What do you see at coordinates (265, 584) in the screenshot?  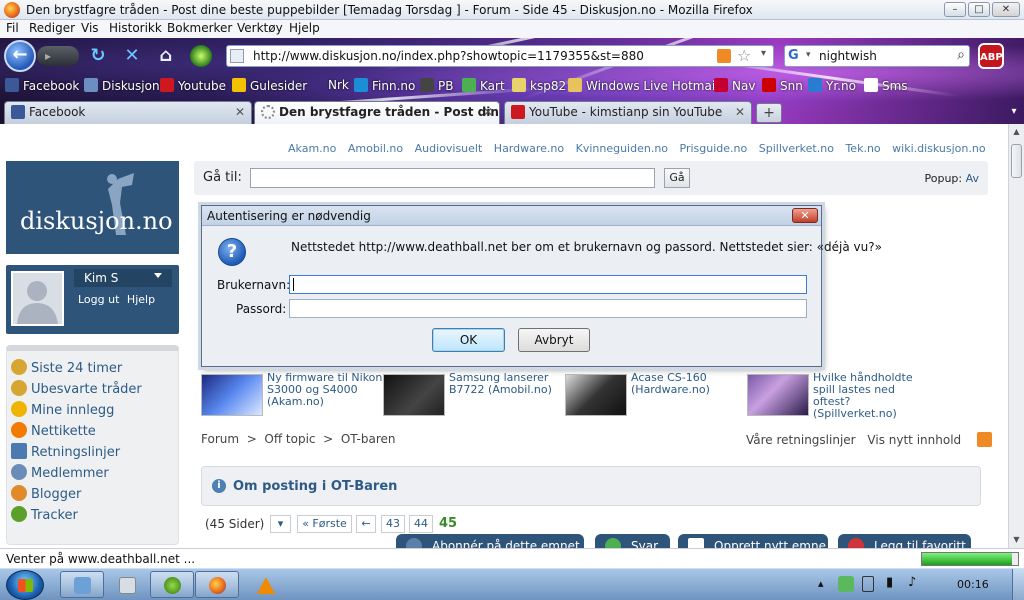 I see `taskbar-vlc` at bounding box center [265, 584].